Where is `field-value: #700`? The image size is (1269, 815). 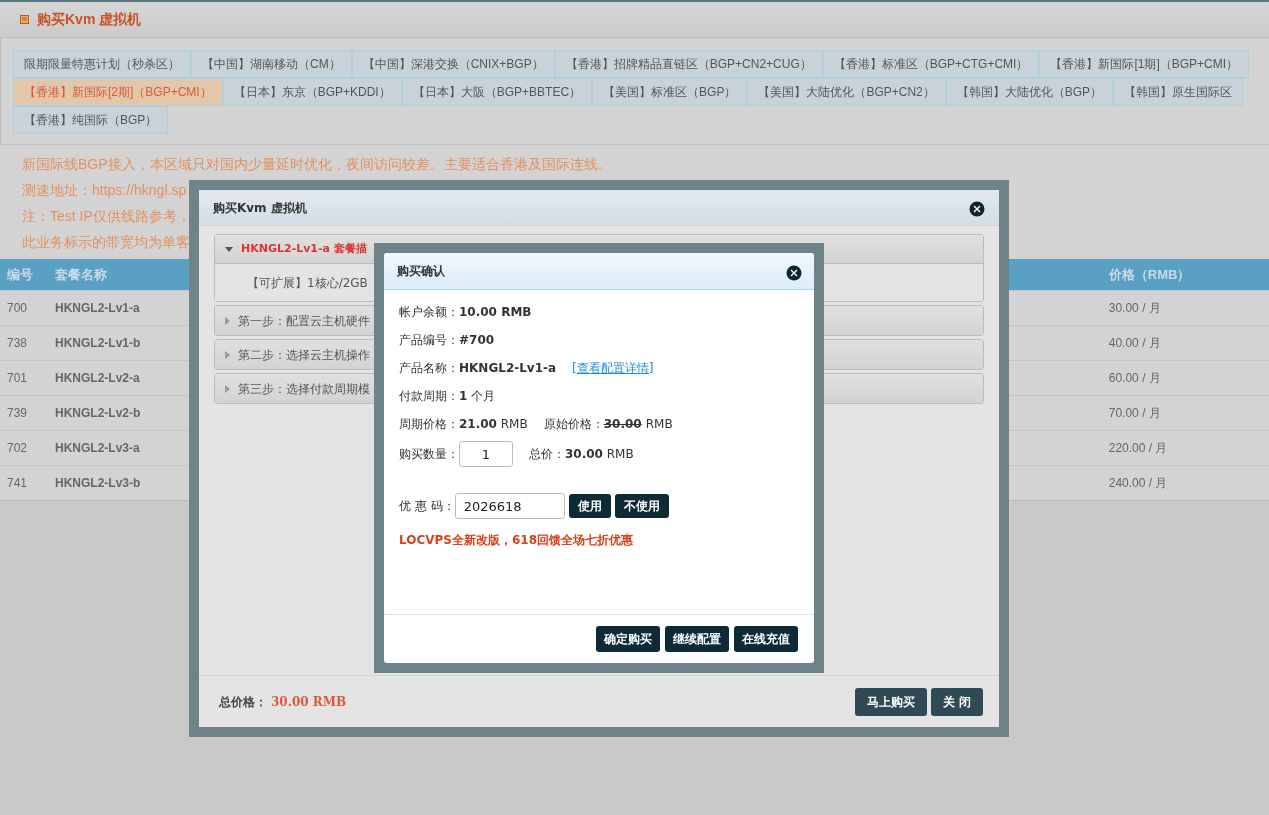 field-value: #700 is located at coordinates (477, 340).